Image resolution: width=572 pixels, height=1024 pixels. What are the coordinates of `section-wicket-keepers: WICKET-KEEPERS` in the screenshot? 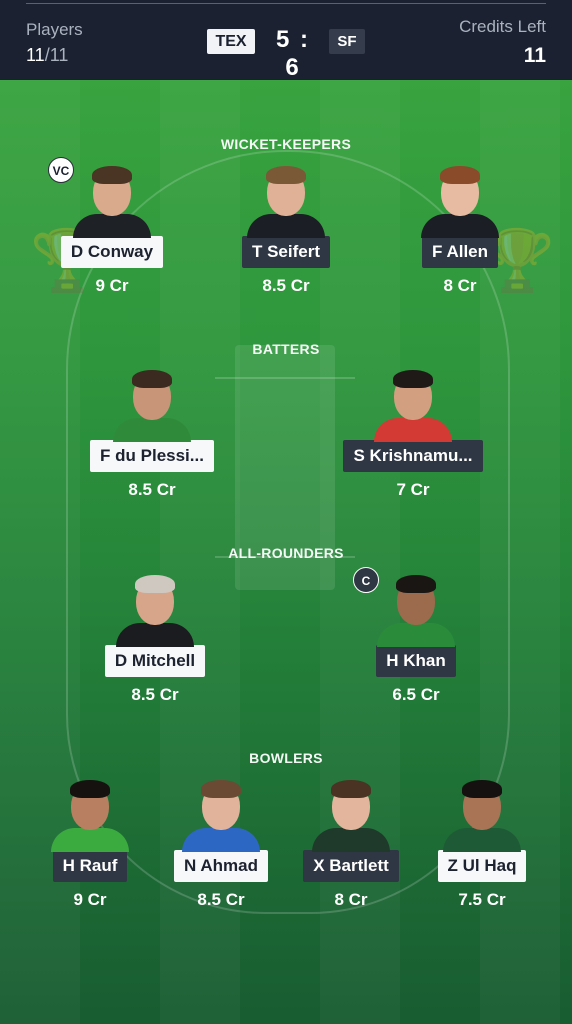 It's located at (286, 144).